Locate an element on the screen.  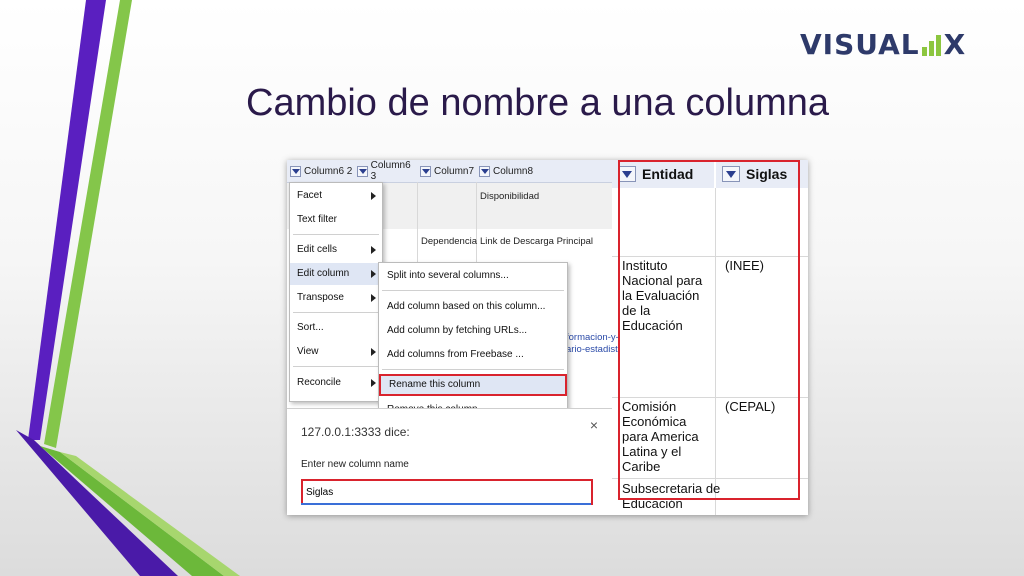
column-header-siglas: Siglas is located at coordinates (762, 174).